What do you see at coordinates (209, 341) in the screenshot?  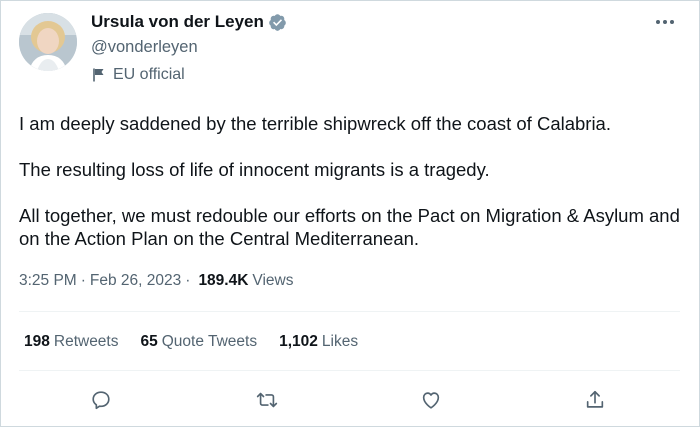 I see `quote-tweets-label: Quote Tweets` at bounding box center [209, 341].